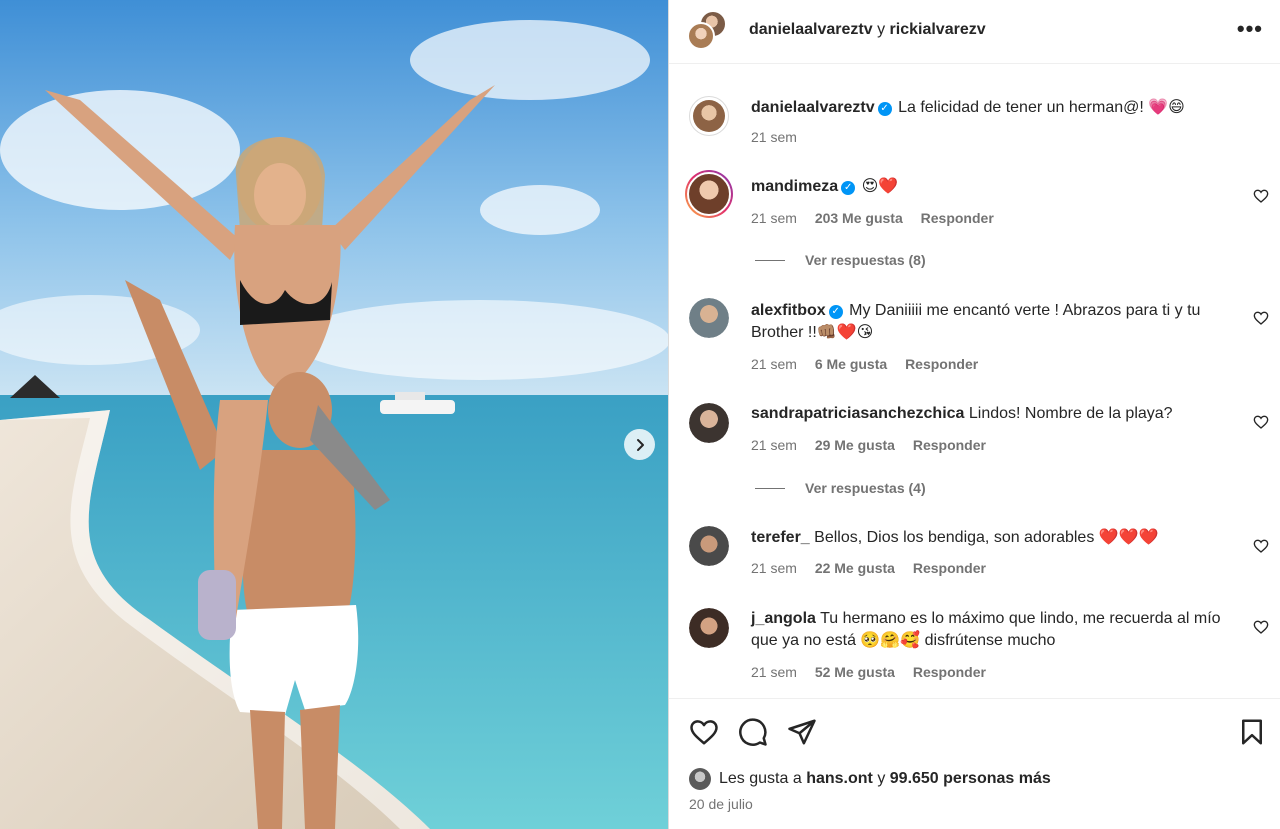 The image size is (1280, 829). Describe the element at coordinates (783, 618) in the screenshot. I see `comment-username: j_angola` at that location.